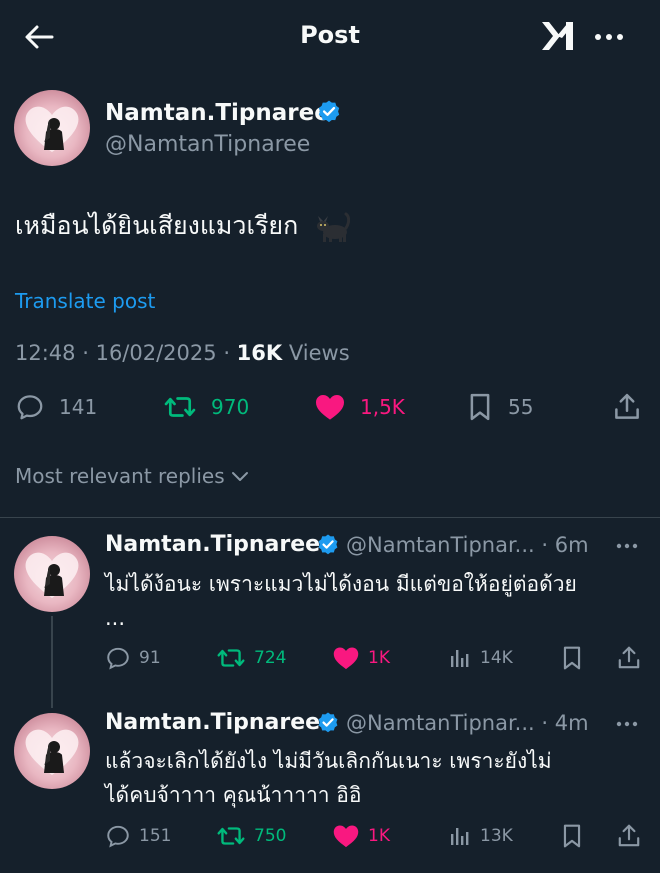  What do you see at coordinates (230, 407) in the screenshot?
I see `repost-count: 970` at bounding box center [230, 407].